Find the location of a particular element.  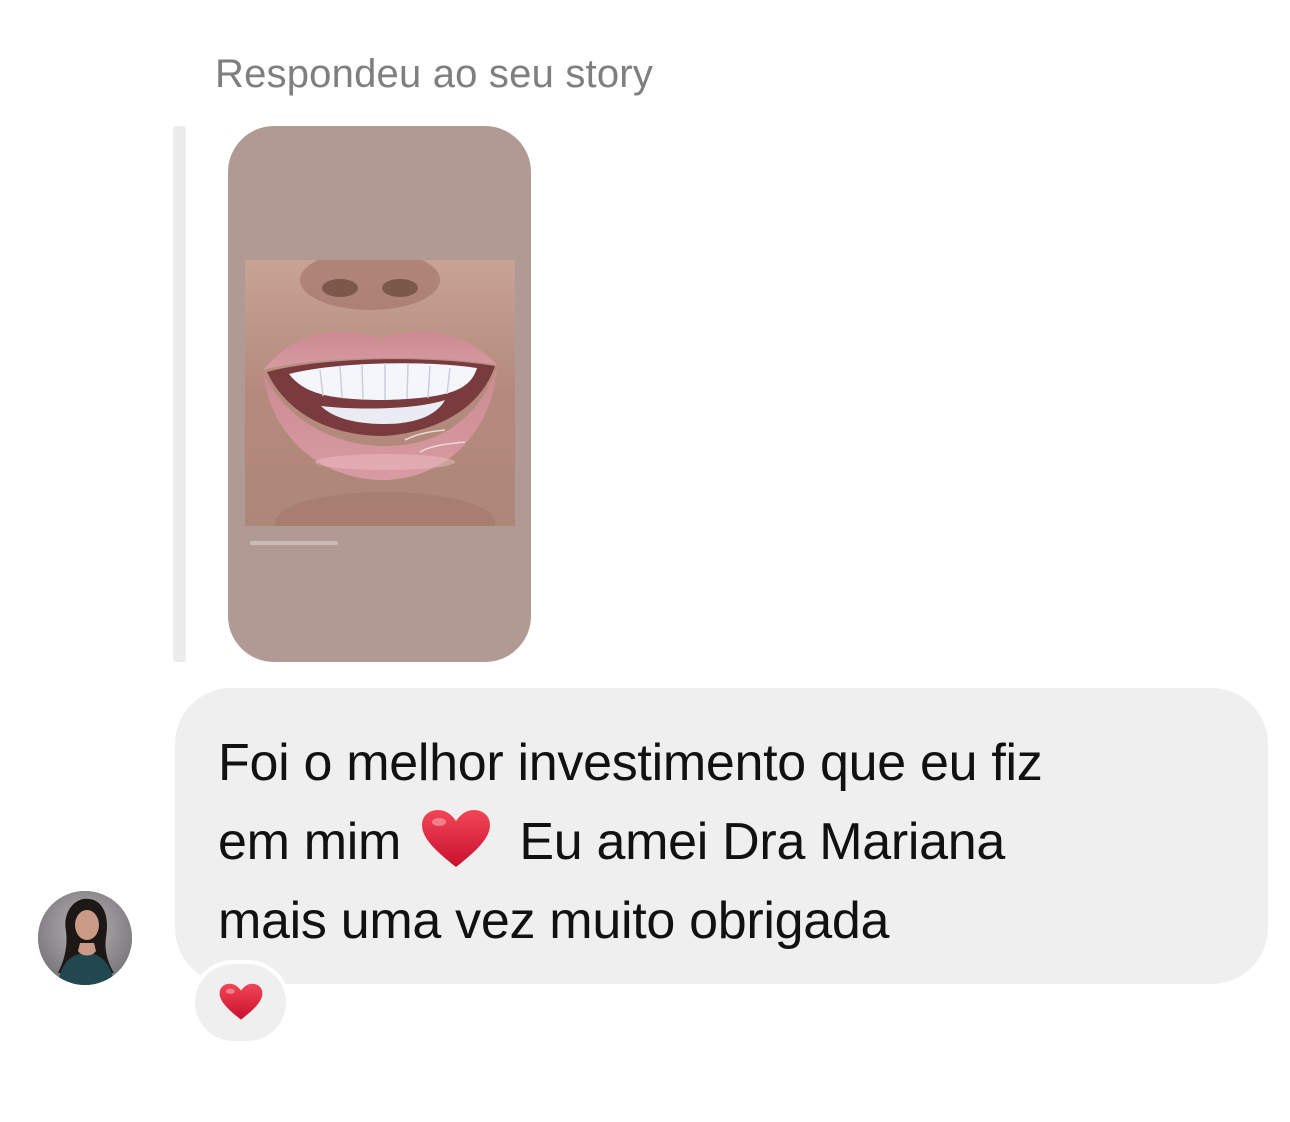

message-line-3: mais uma vez muito obrigada is located at coordinates (554, 921).